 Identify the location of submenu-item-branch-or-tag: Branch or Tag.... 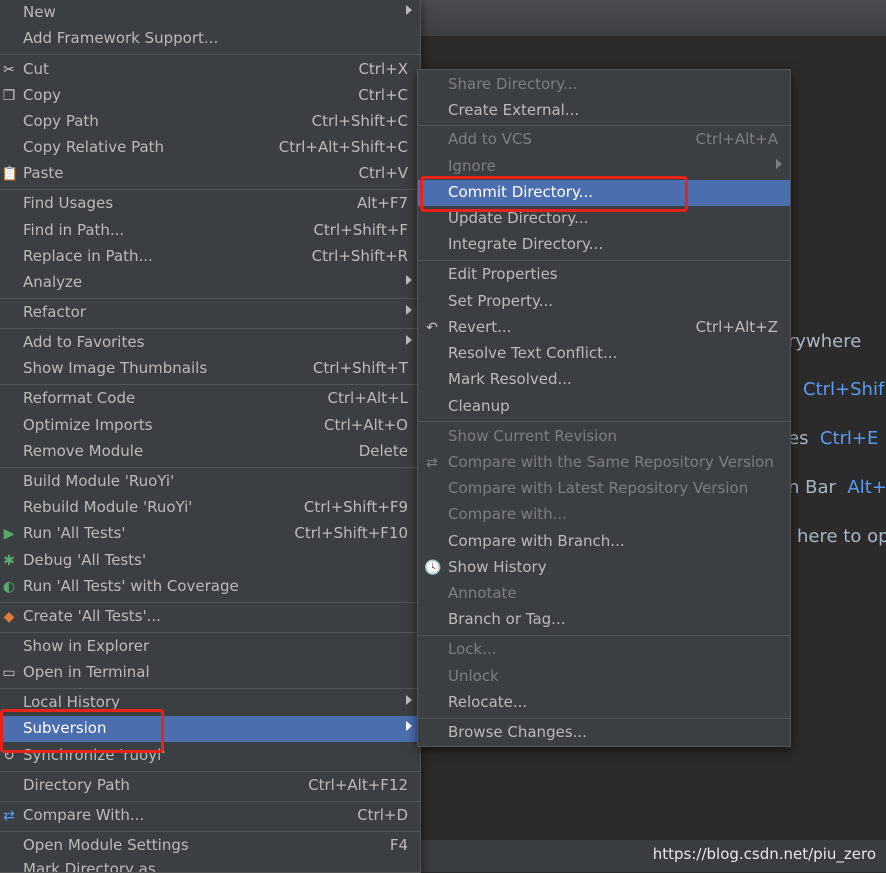
(604, 620).